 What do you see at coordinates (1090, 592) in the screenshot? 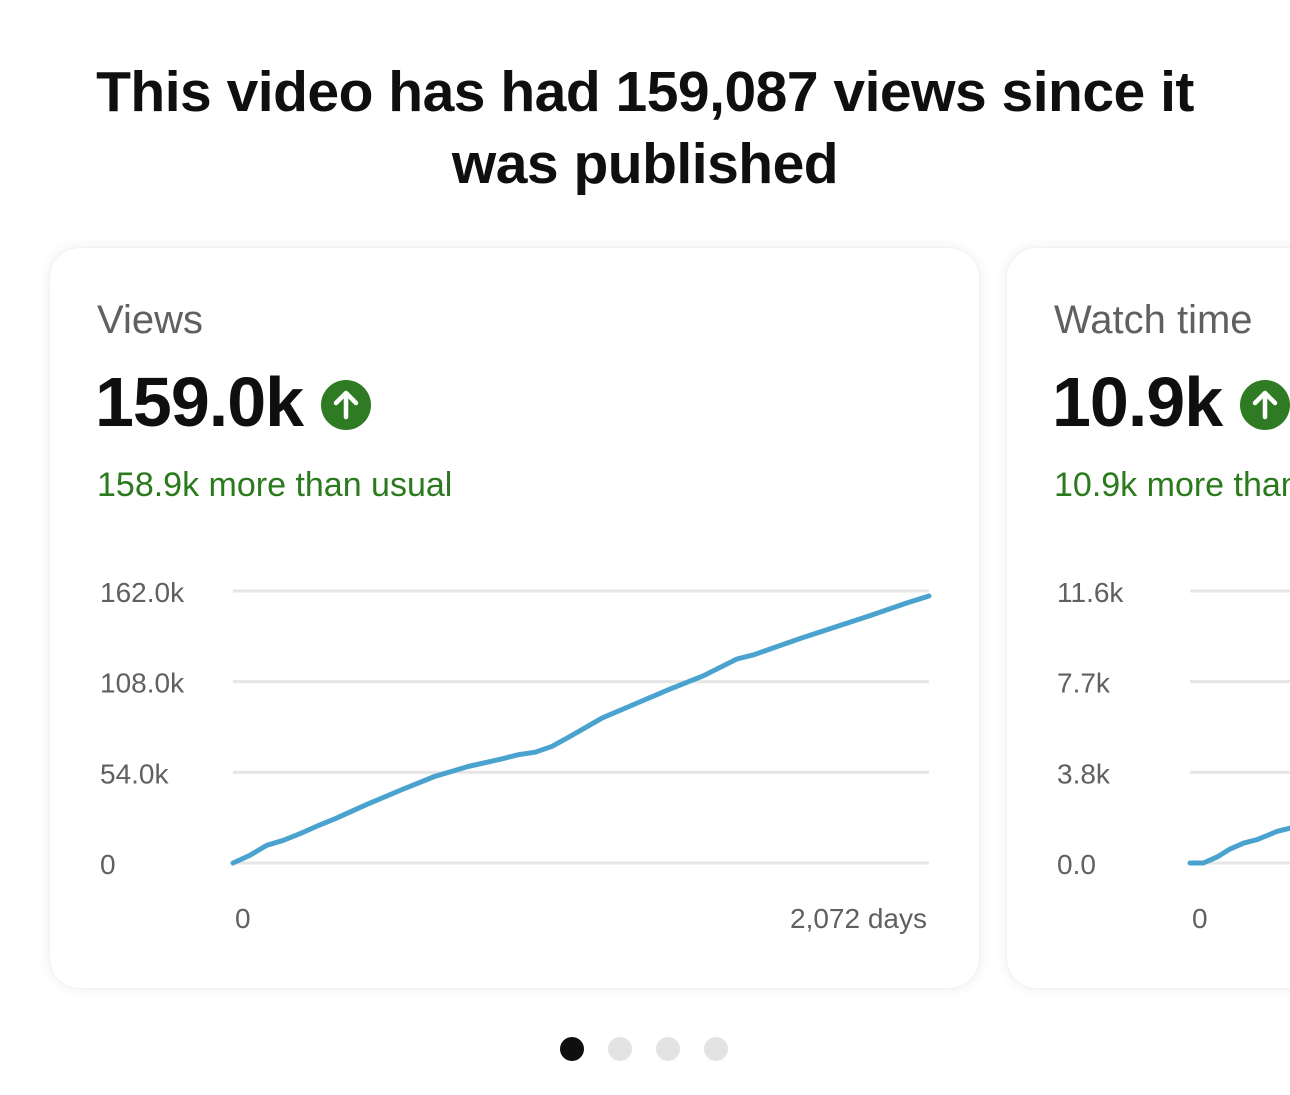
I see `y-tick-label: 11.6k` at bounding box center [1090, 592].